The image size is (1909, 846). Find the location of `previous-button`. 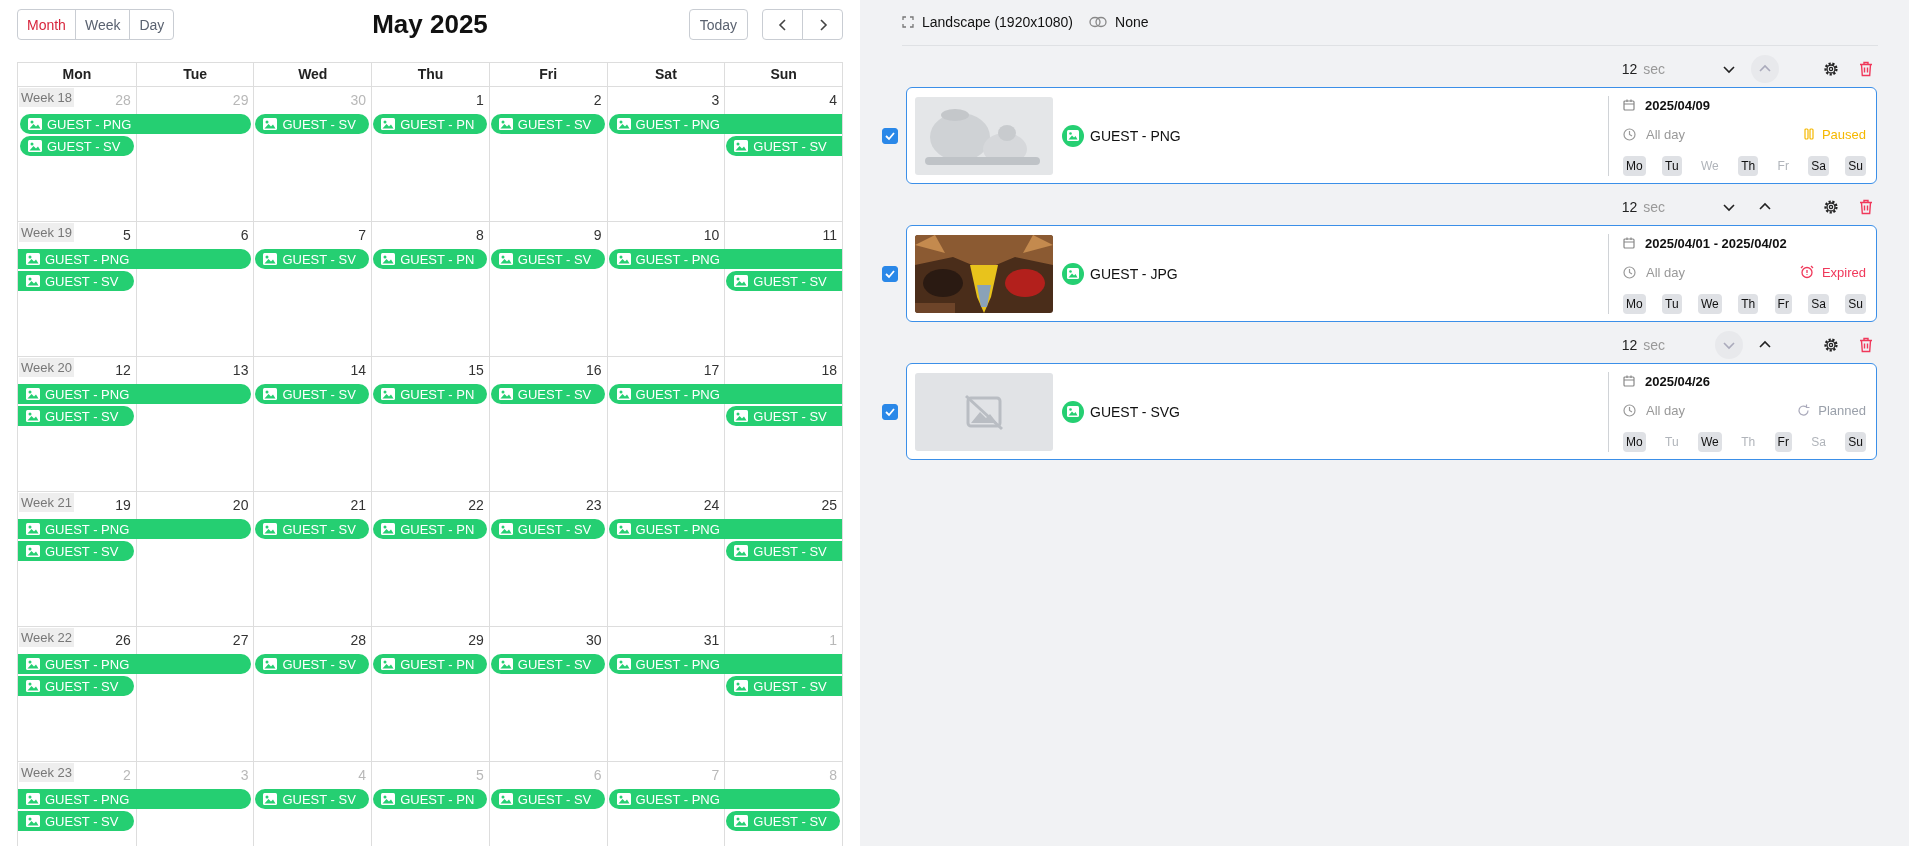

previous-button is located at coordinates (782, 24).